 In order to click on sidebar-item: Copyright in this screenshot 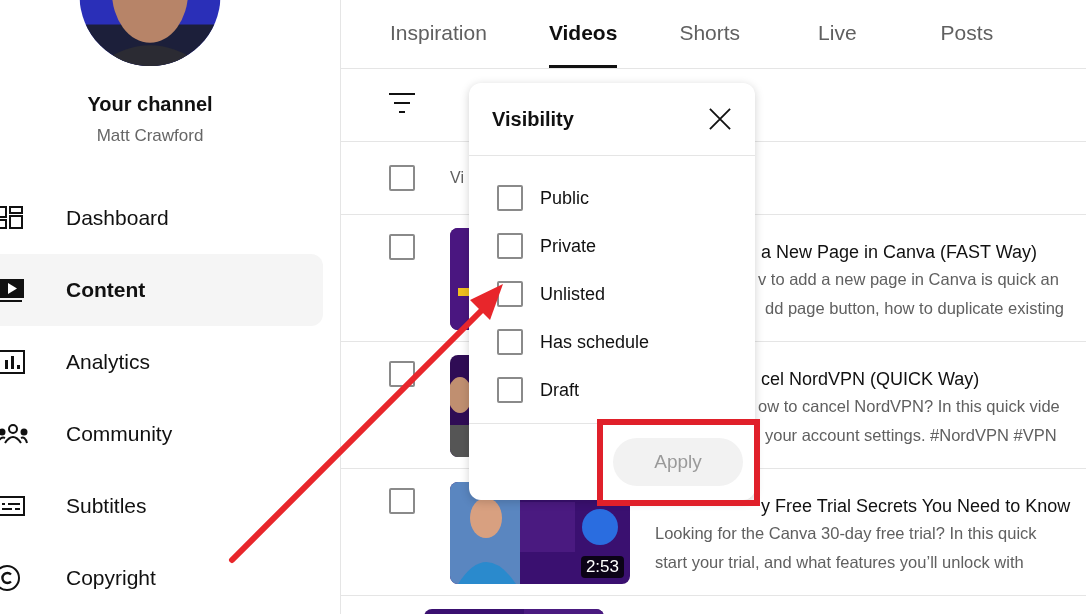, I will do `click(161, 578)`.